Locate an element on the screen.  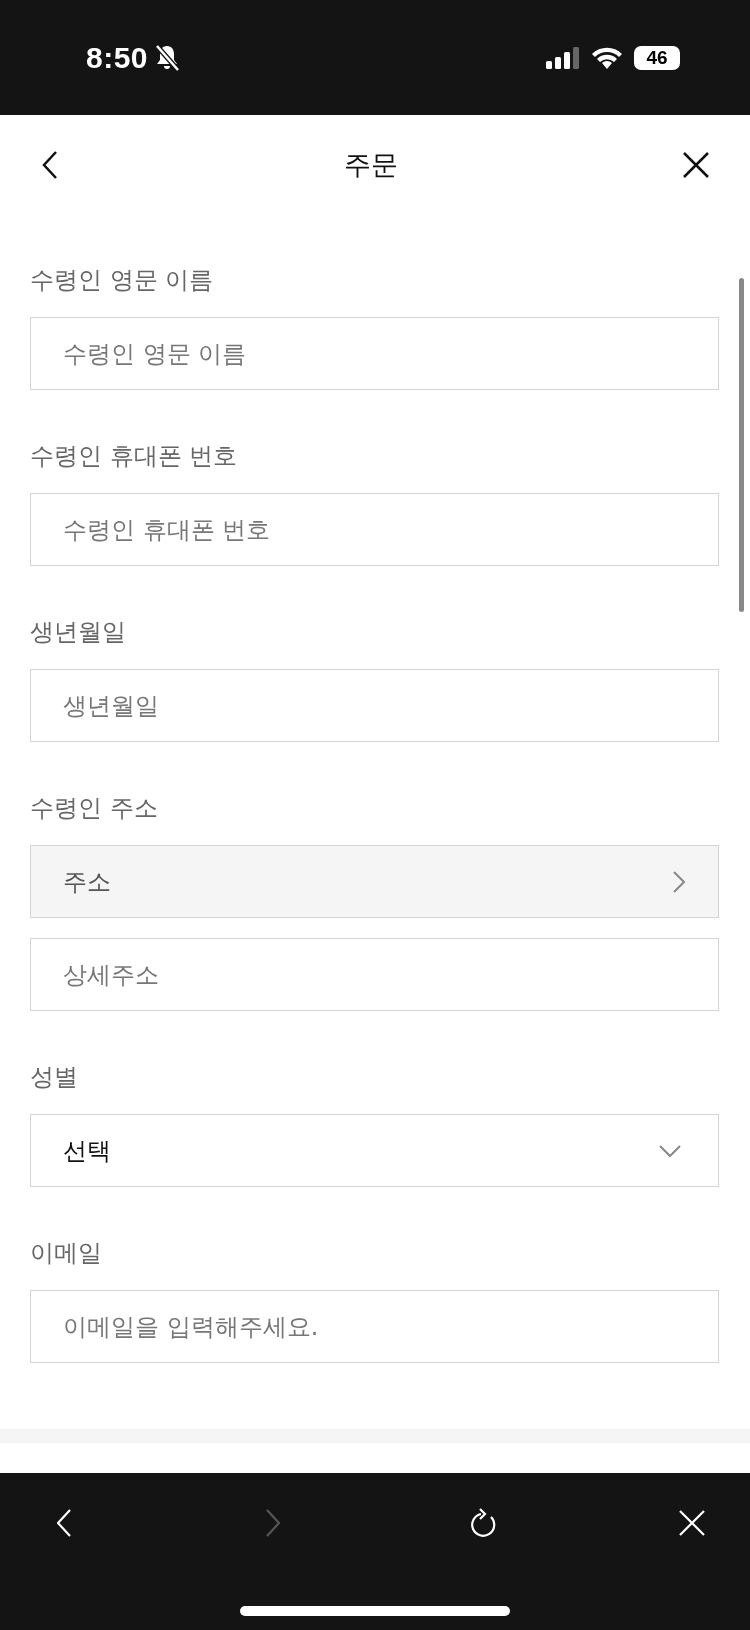
chevron-down-icon is located at coordinates (670, 1150).